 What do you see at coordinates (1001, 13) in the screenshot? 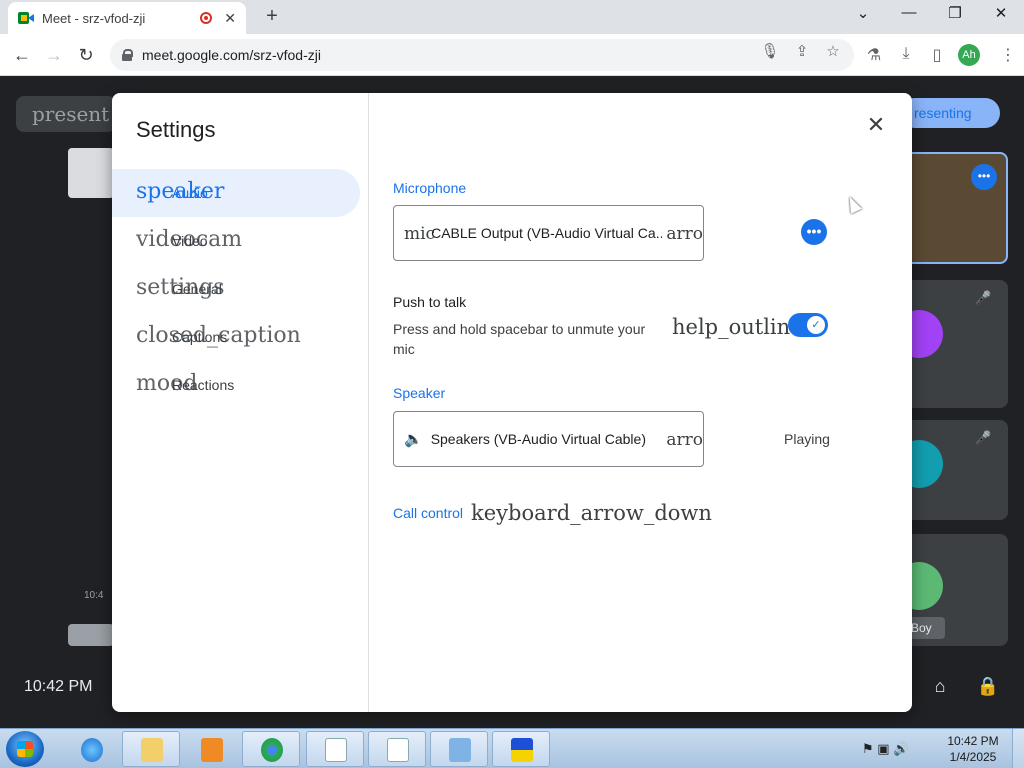
I see `window-close-button: ✕` at bounding box center [1001, 13].